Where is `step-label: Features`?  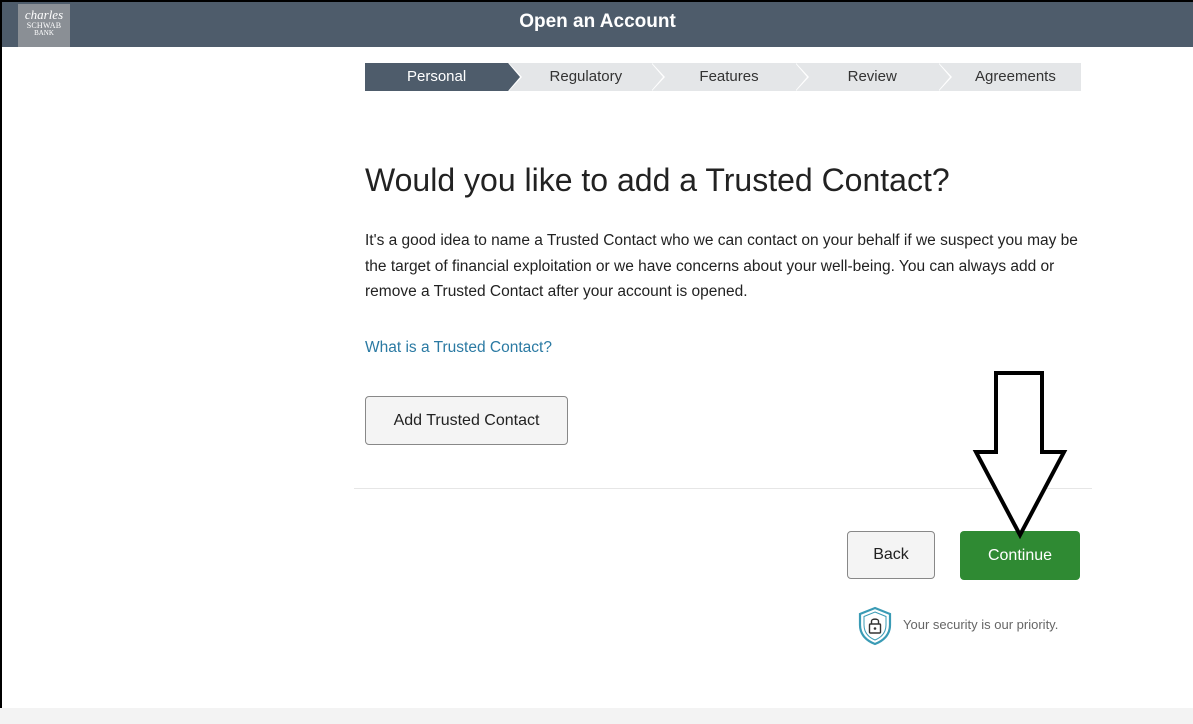
step-label: Features is located at coordinates (729, 76).